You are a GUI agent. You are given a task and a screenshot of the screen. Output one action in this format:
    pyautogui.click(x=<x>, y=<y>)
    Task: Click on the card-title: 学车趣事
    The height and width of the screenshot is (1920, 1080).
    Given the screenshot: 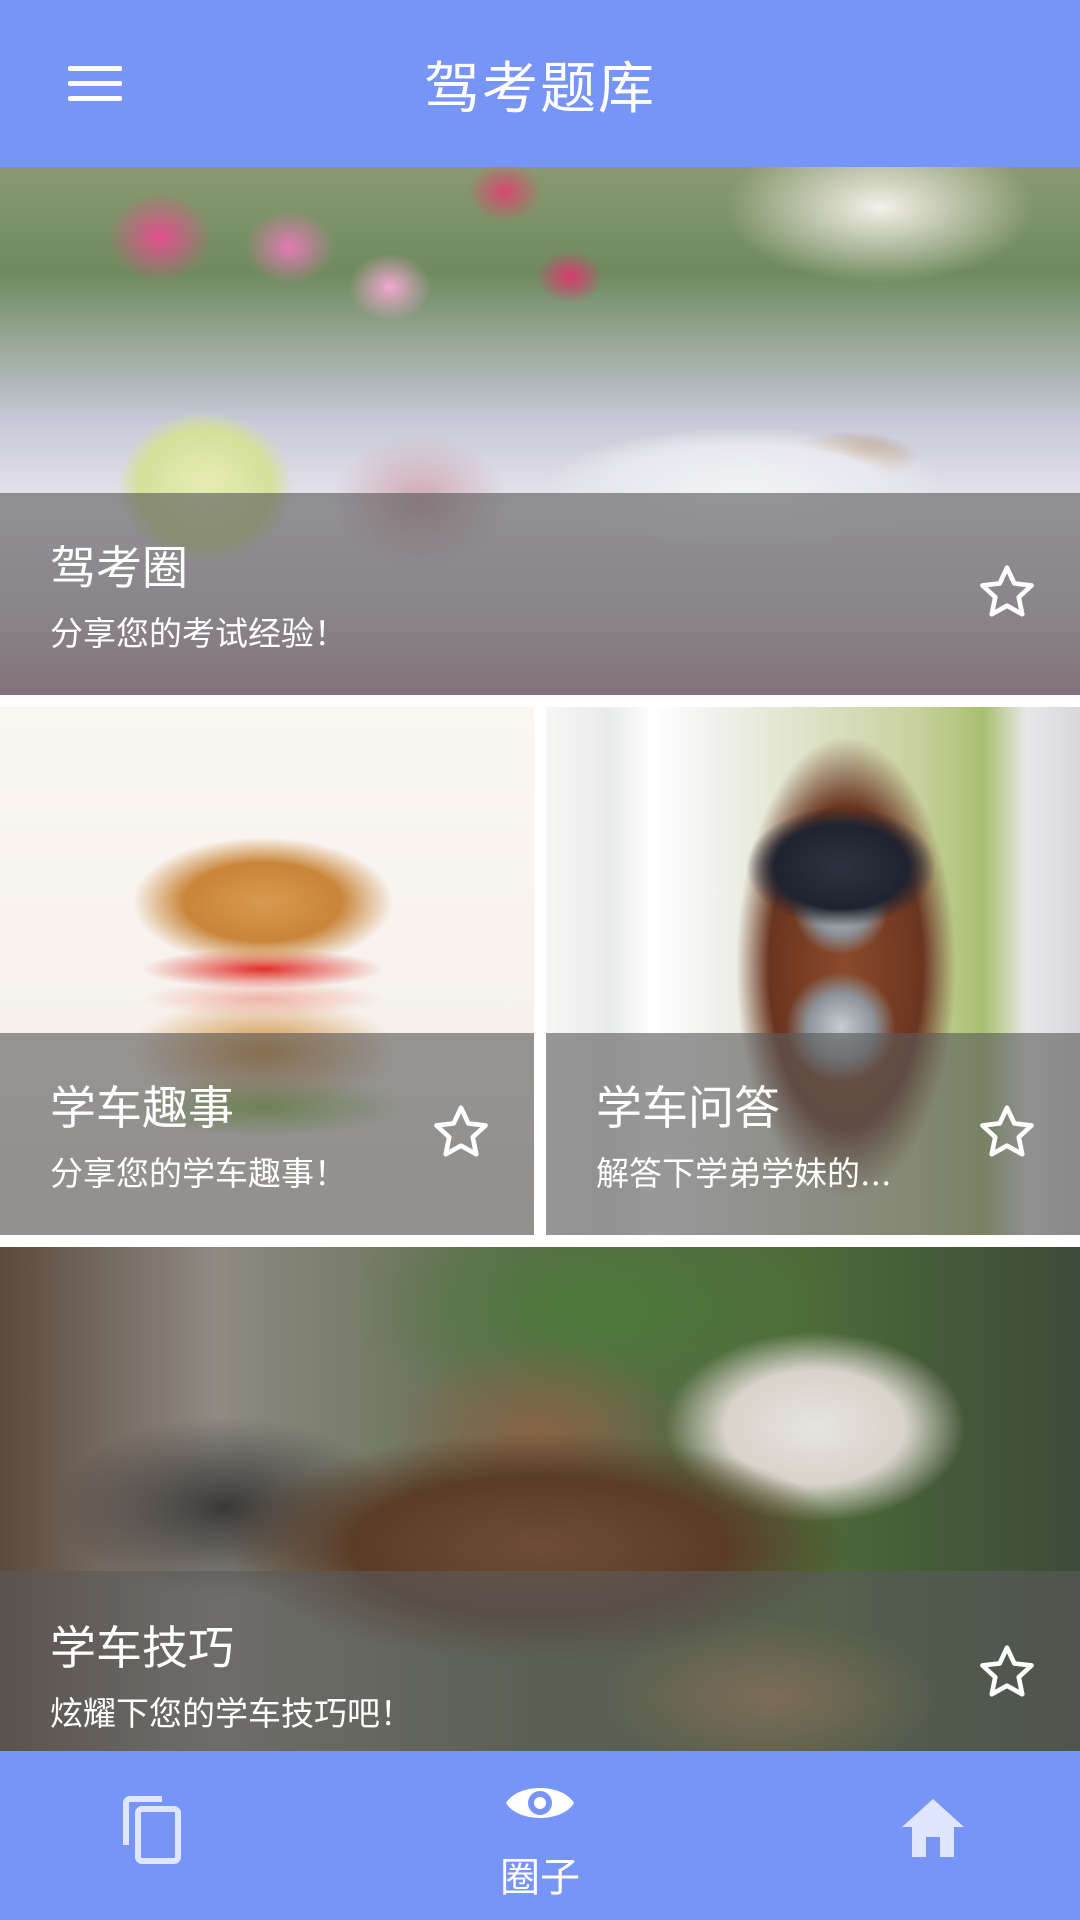 What is the action you would take?
    pyautogui.click(x=142, y=1108)
    